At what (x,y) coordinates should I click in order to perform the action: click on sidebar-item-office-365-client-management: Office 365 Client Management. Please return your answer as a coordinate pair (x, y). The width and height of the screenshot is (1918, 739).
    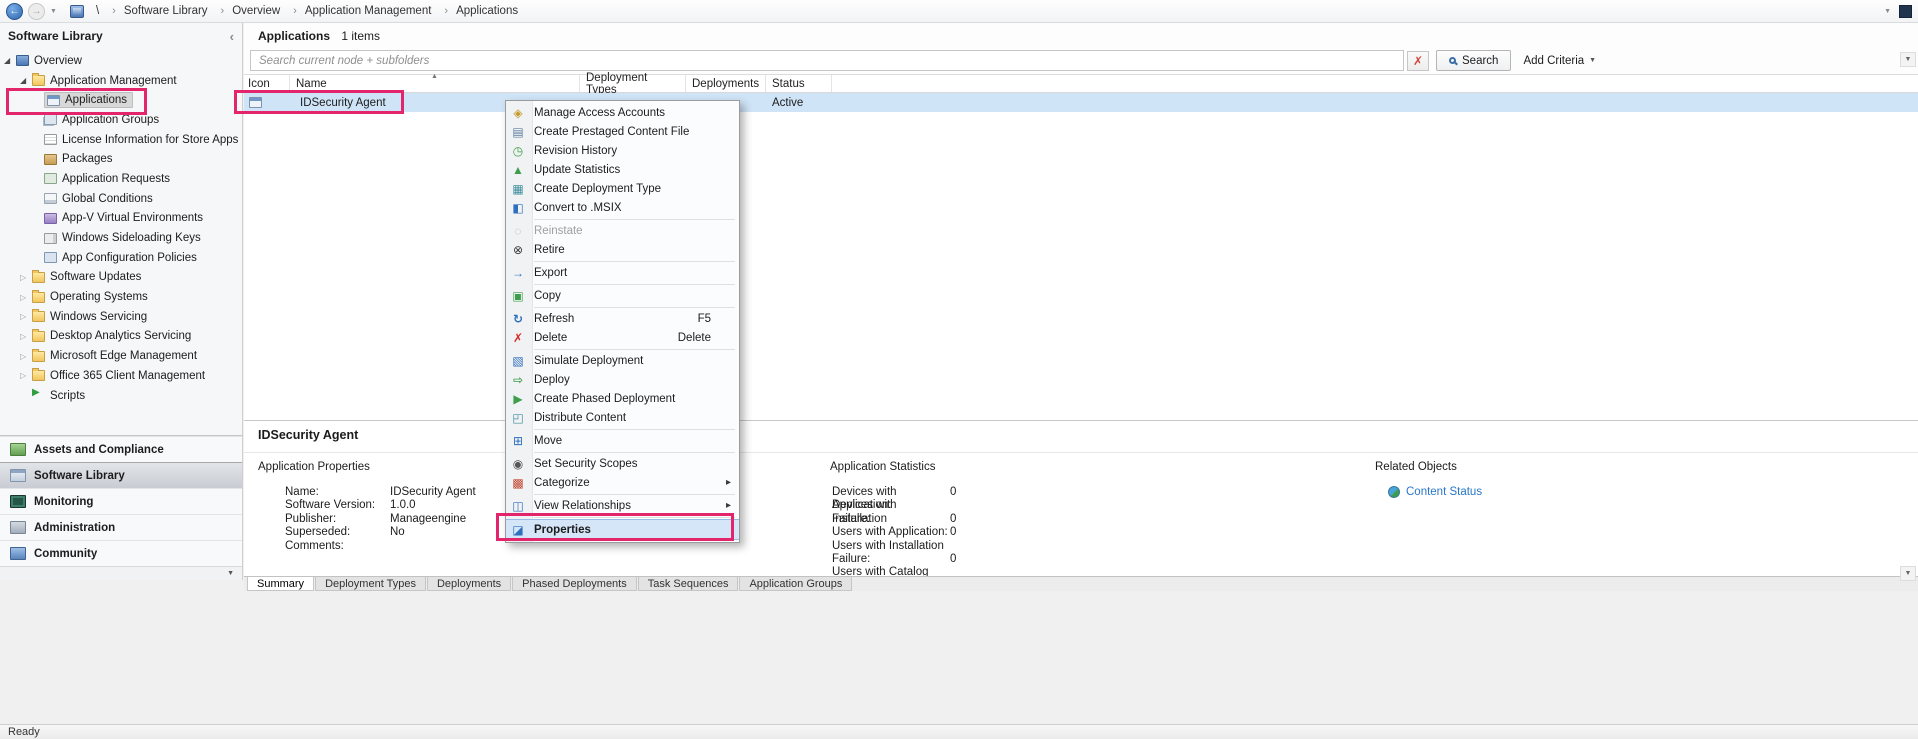
    Looking at the image, I should click on (121, 376).